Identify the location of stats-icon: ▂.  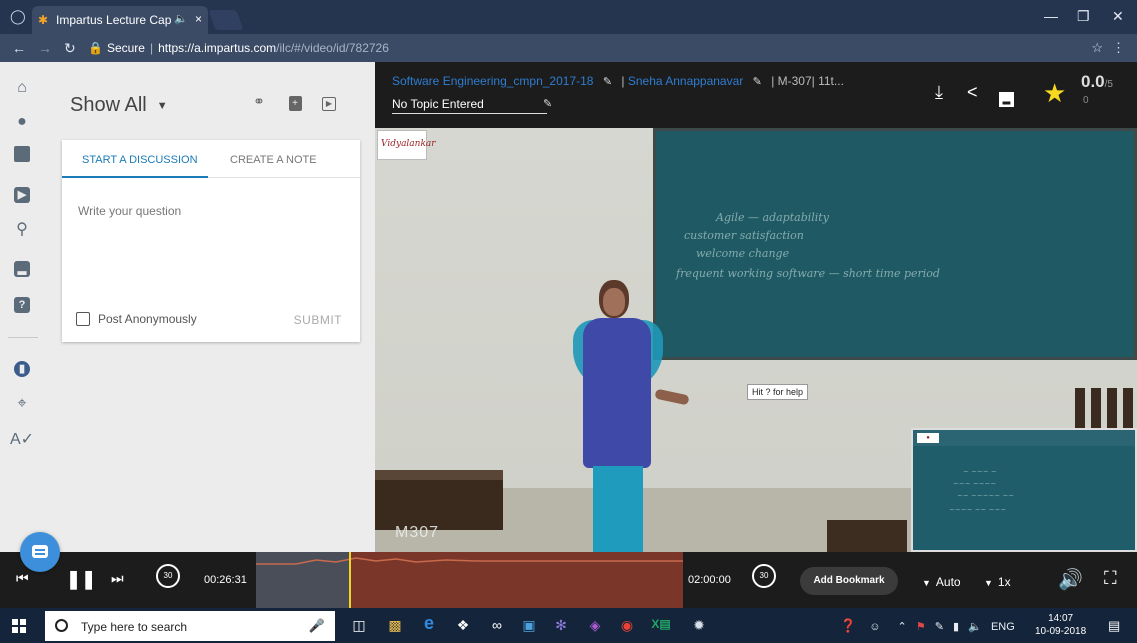
(1006, 96).